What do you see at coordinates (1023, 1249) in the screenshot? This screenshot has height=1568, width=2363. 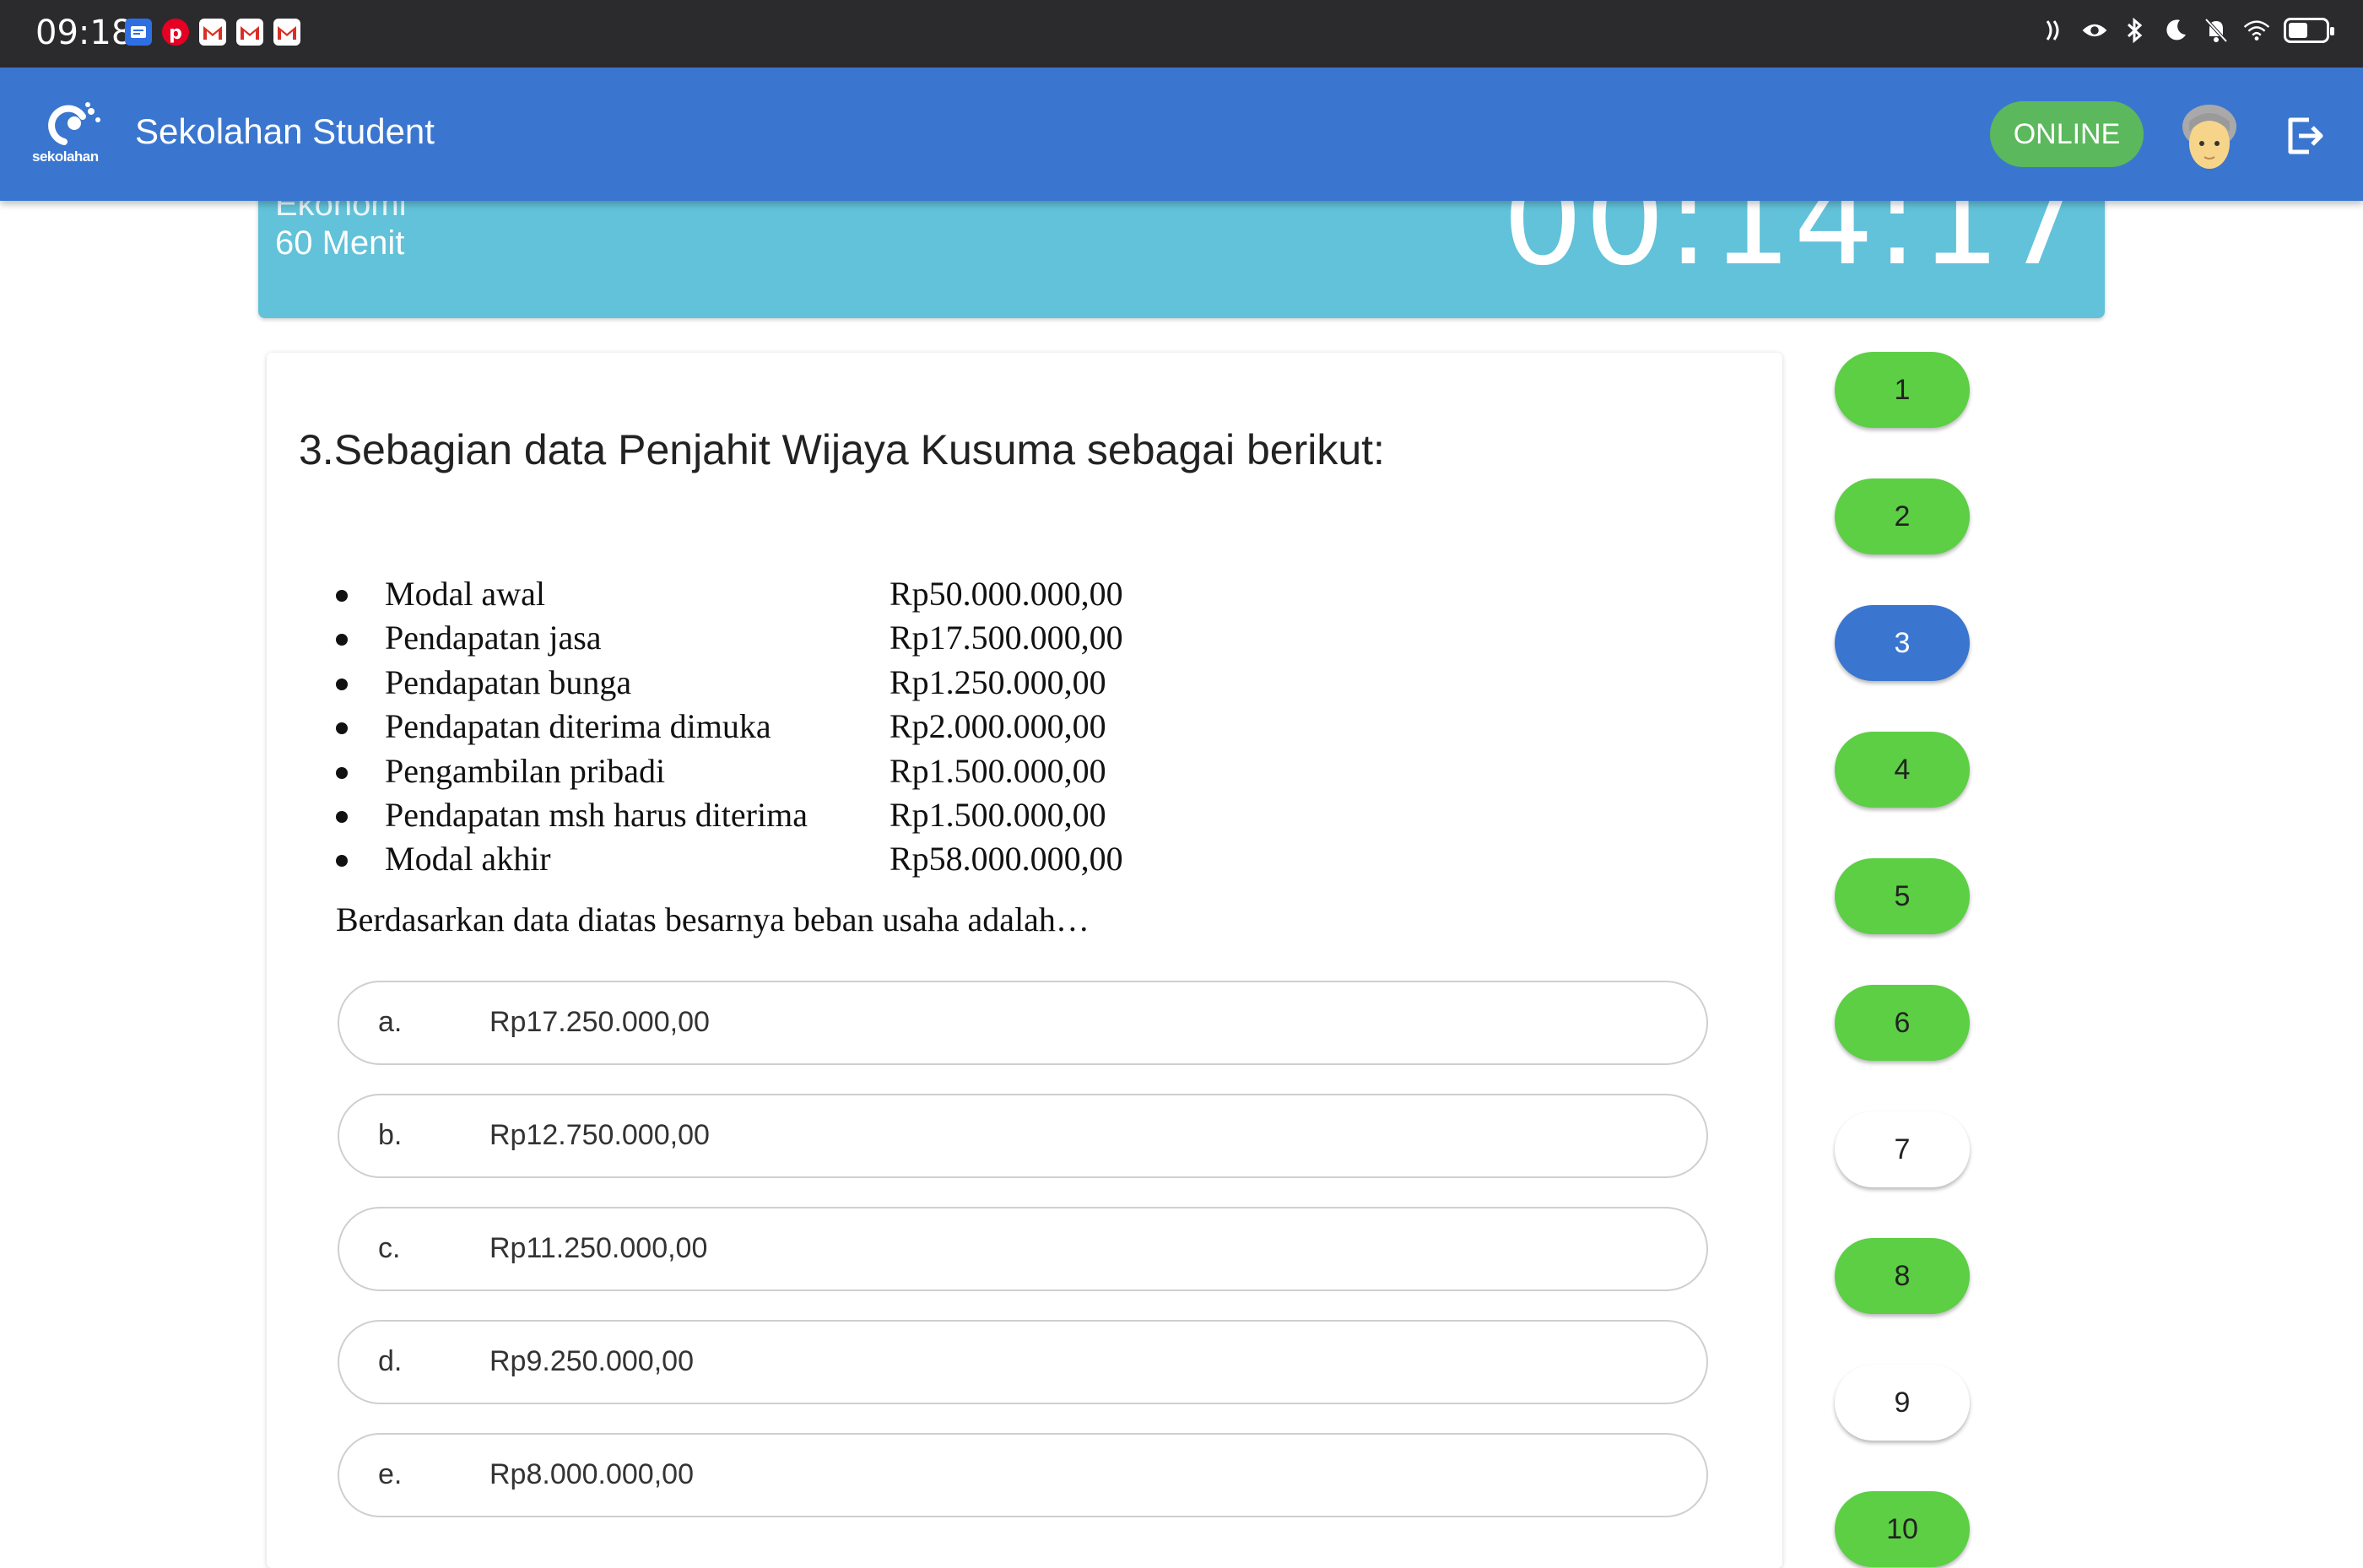 I see `answer-option-c: c. Rp11.250.000,00` at bounding box center [1023, 1249].